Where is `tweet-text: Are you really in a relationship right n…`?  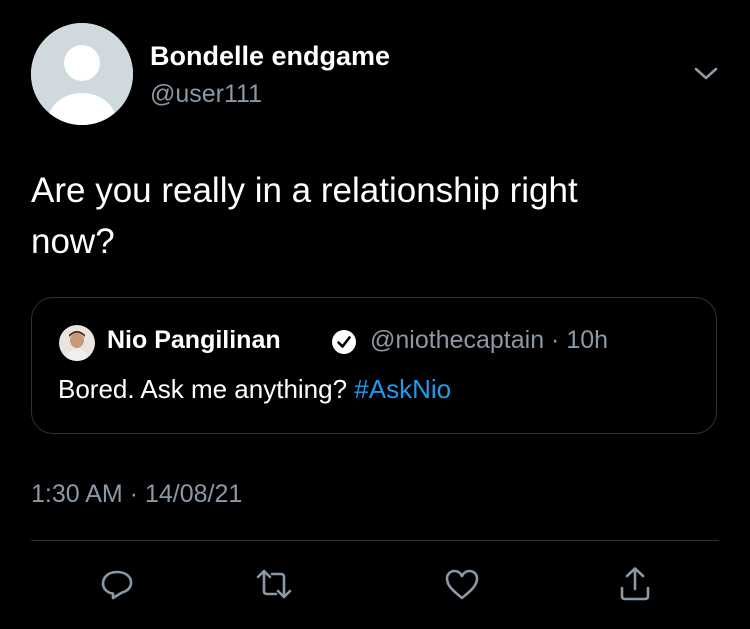 tweet-text: Are you really in a relationship right n… is located at coordinates (304, 216).